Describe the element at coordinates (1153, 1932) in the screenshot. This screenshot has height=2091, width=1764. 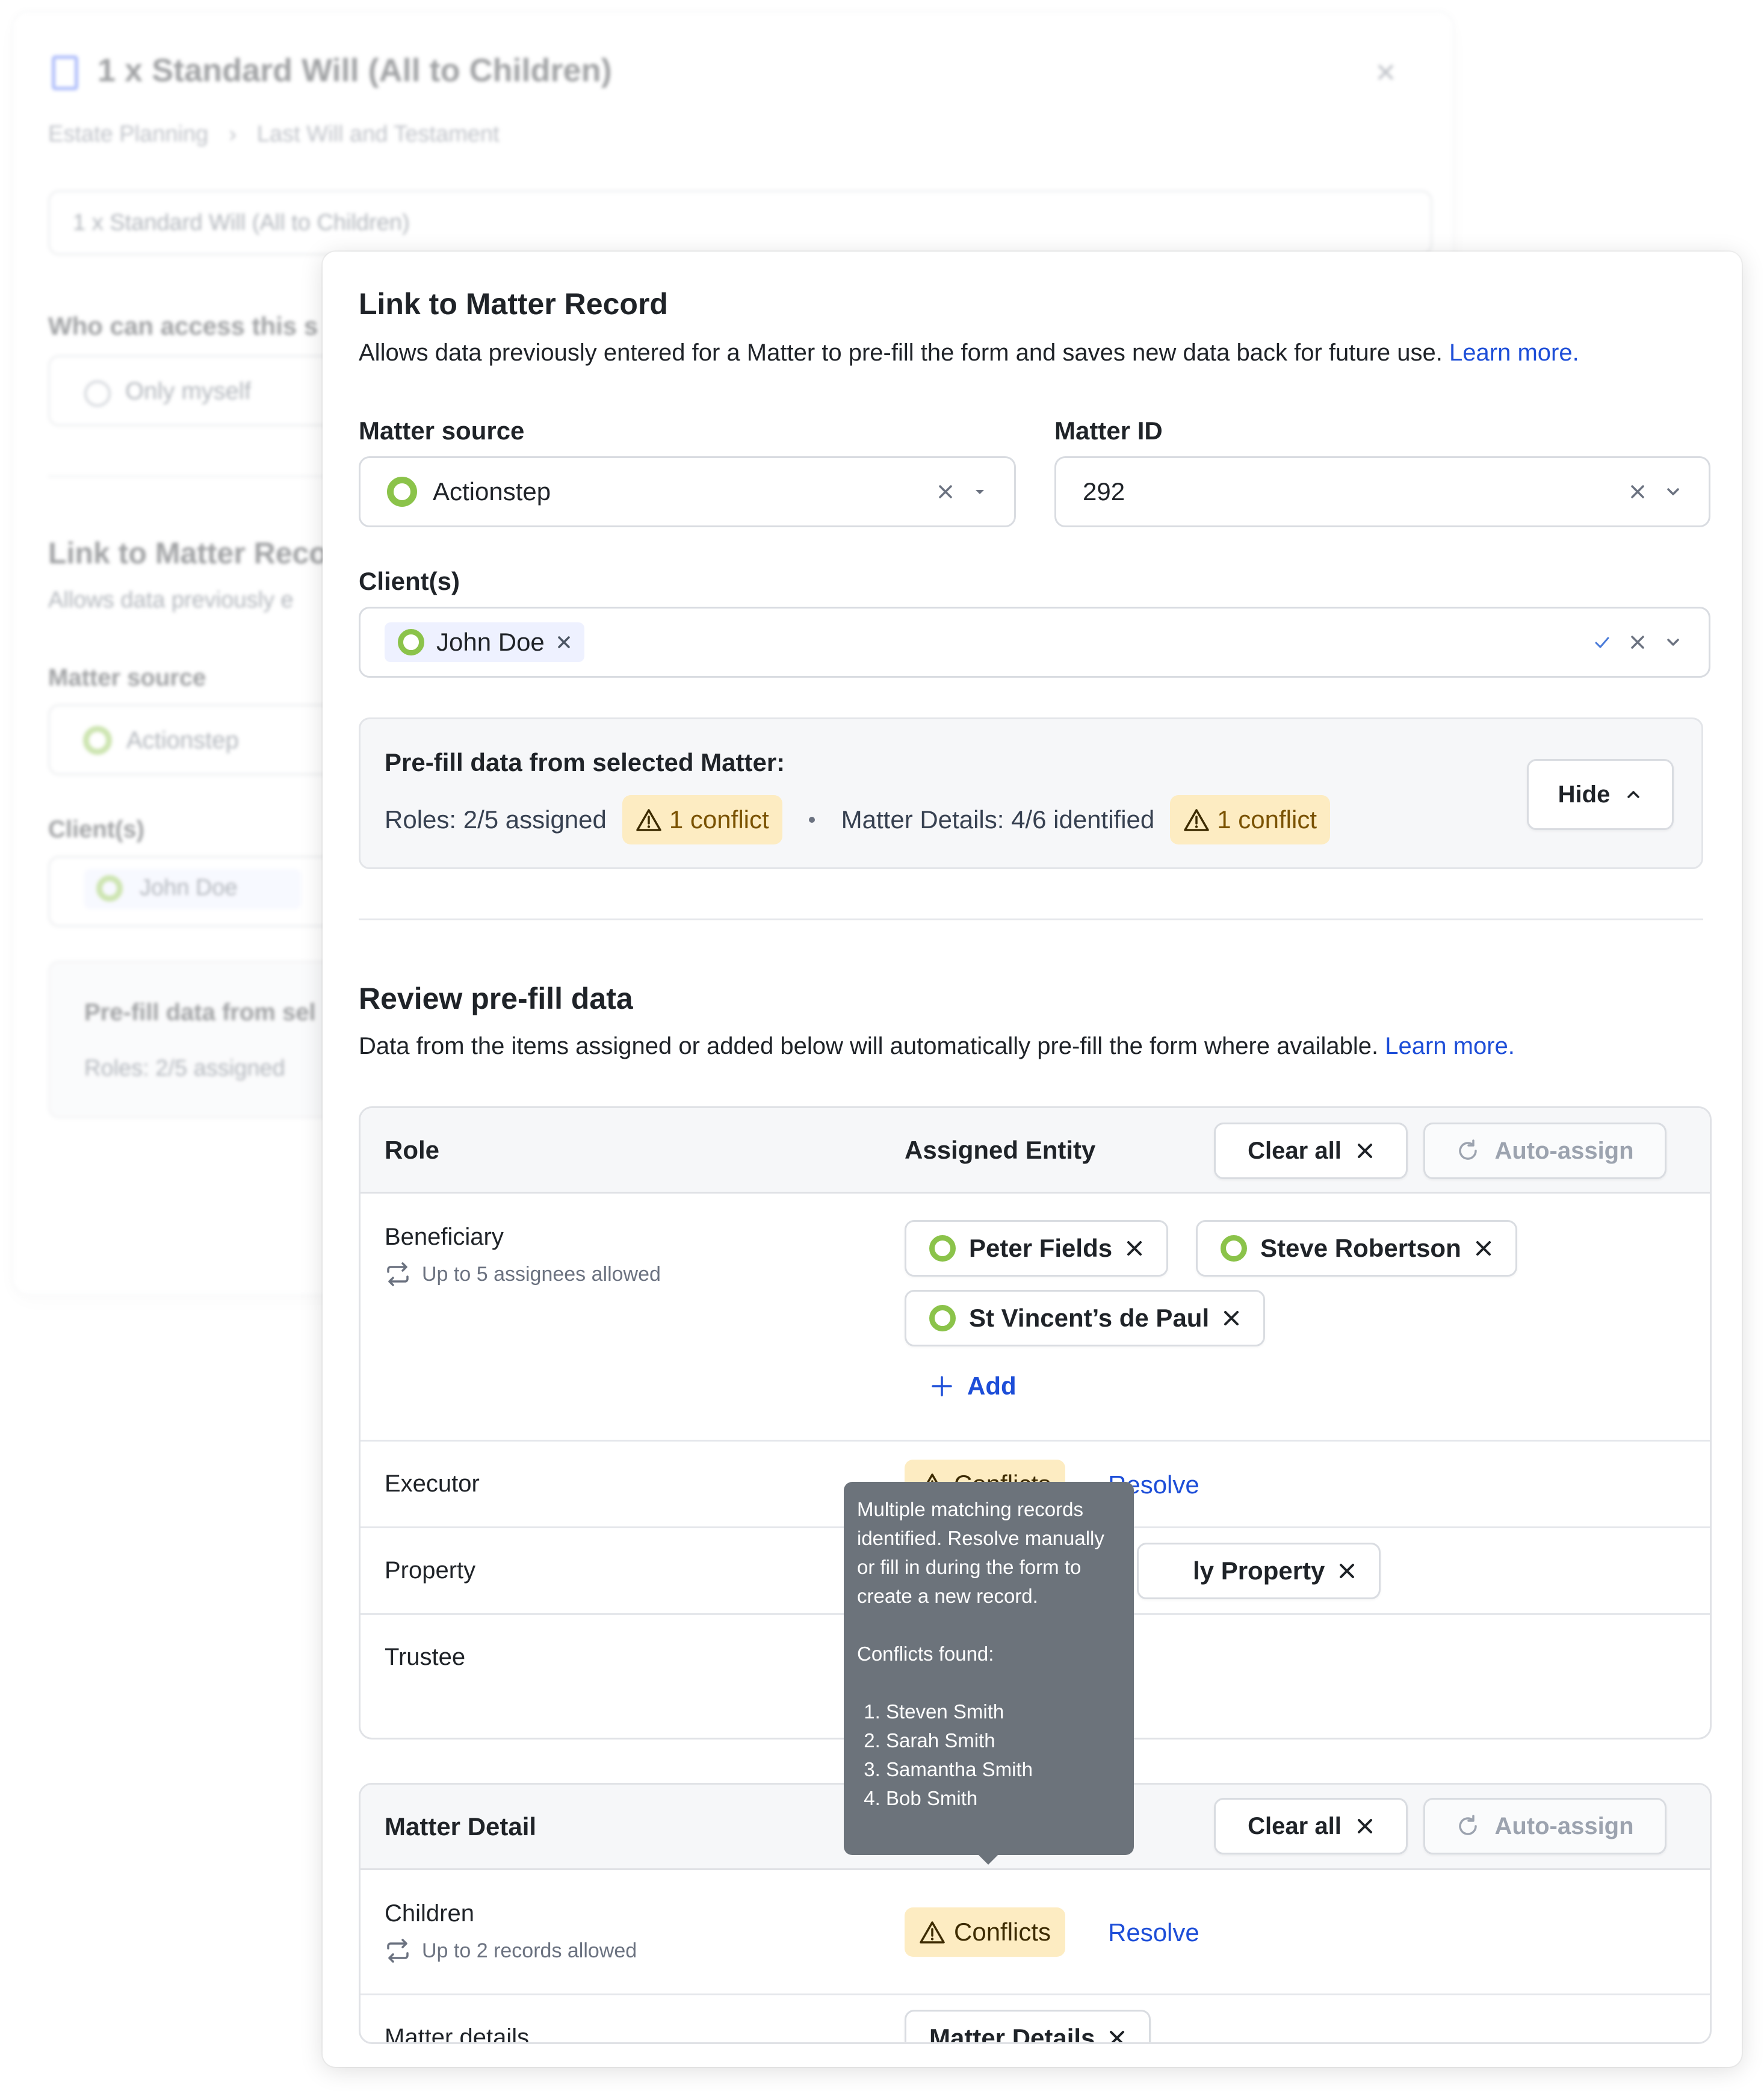
I see `resolve-link: Resolve` at that location.